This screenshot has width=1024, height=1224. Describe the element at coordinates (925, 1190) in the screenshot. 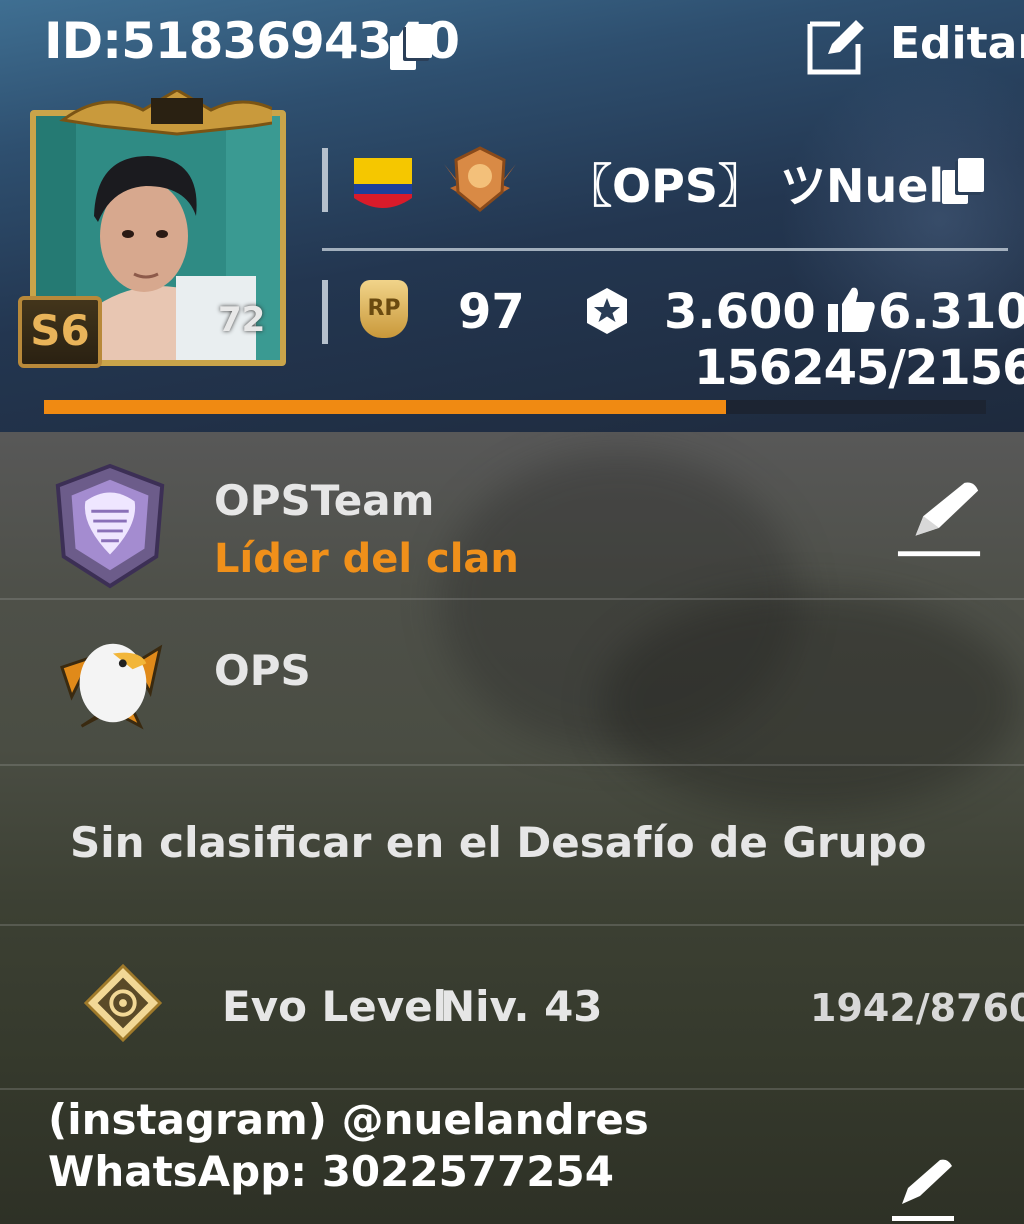

I see `edit-bio-icon` at that location.